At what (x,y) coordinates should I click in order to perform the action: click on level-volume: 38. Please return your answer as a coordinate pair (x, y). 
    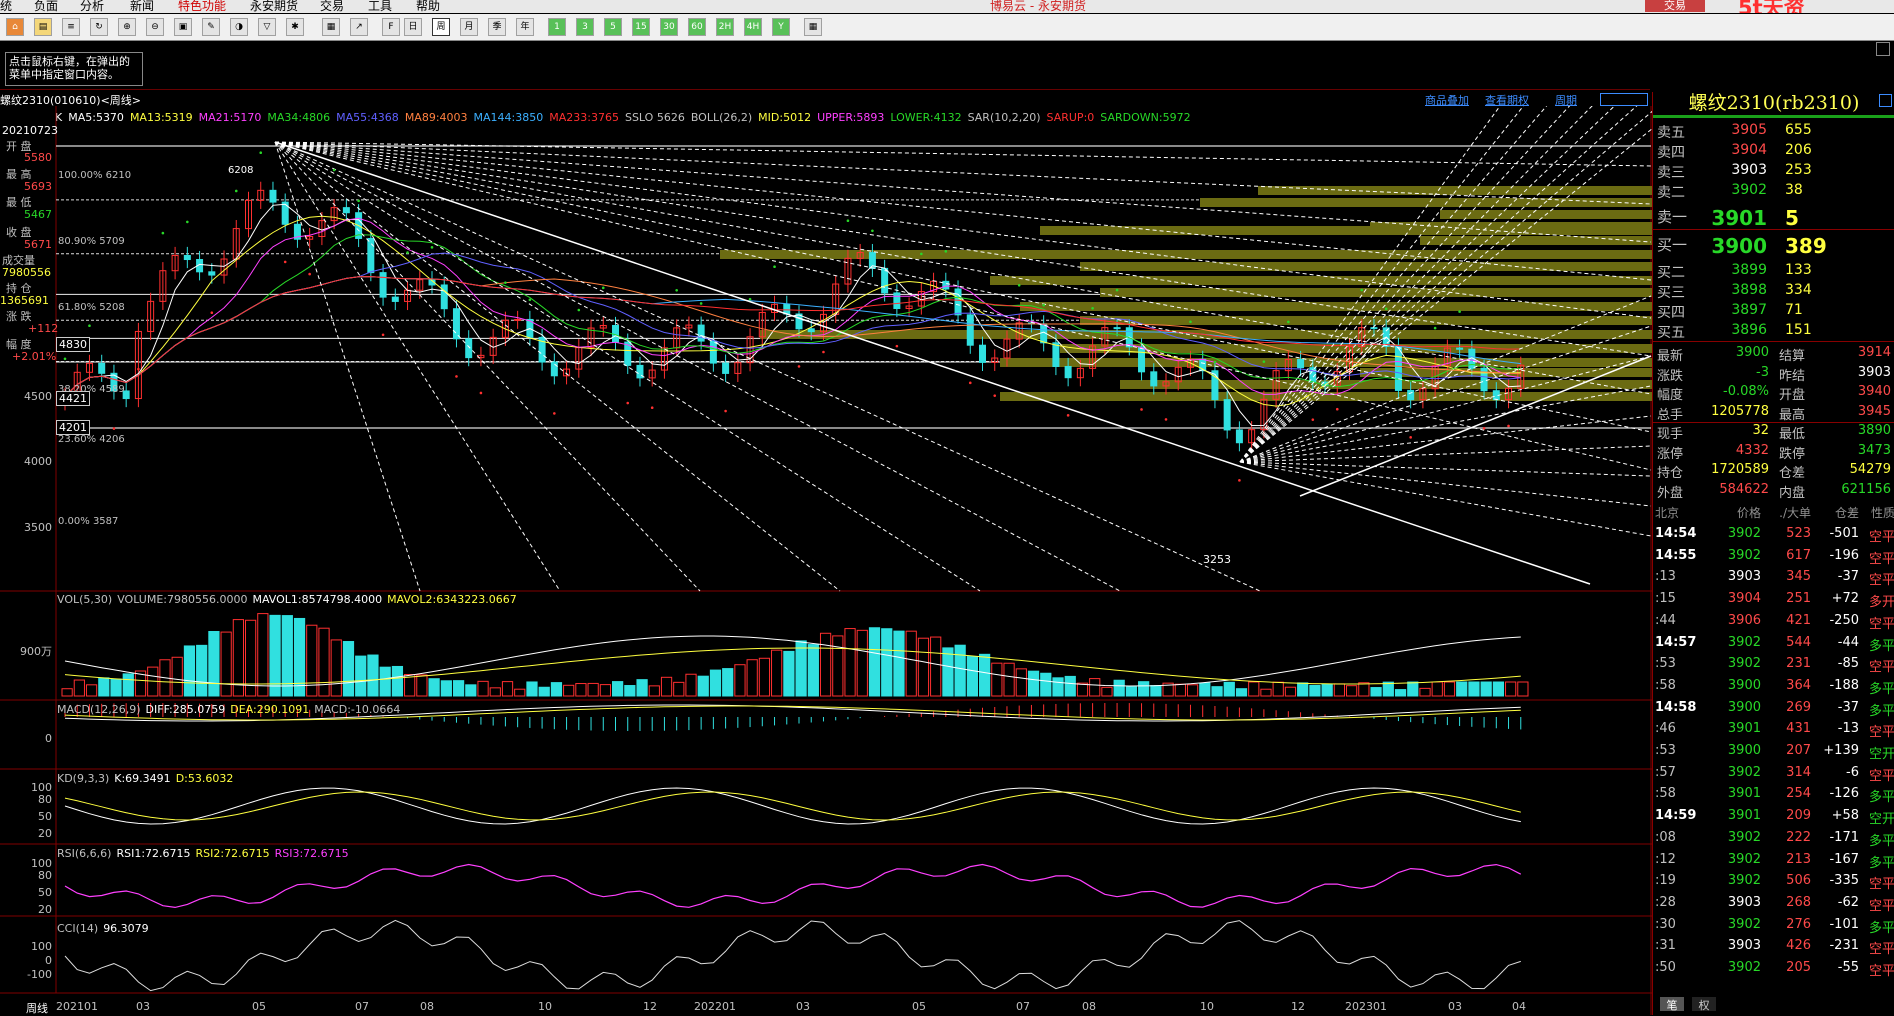
    Looking at the image, I should click on (1794, 190).